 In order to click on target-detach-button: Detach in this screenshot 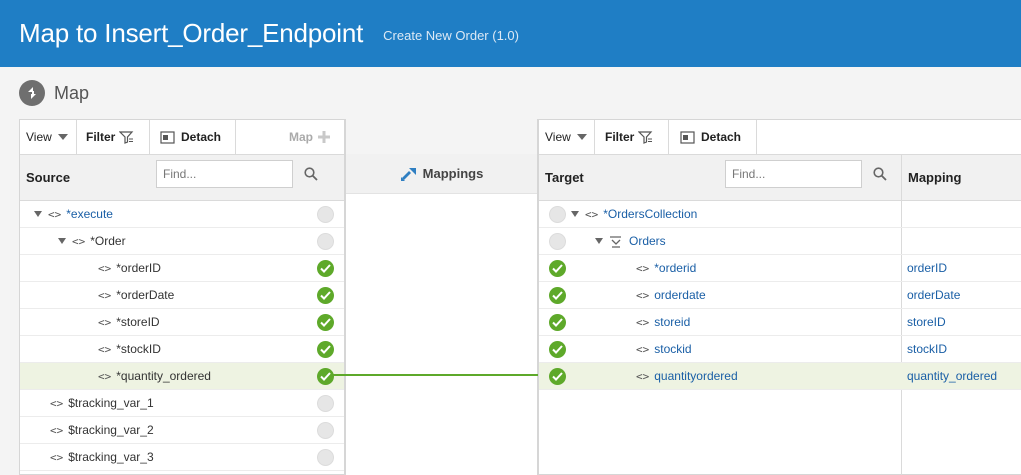, I will do `click(713, 137)`.